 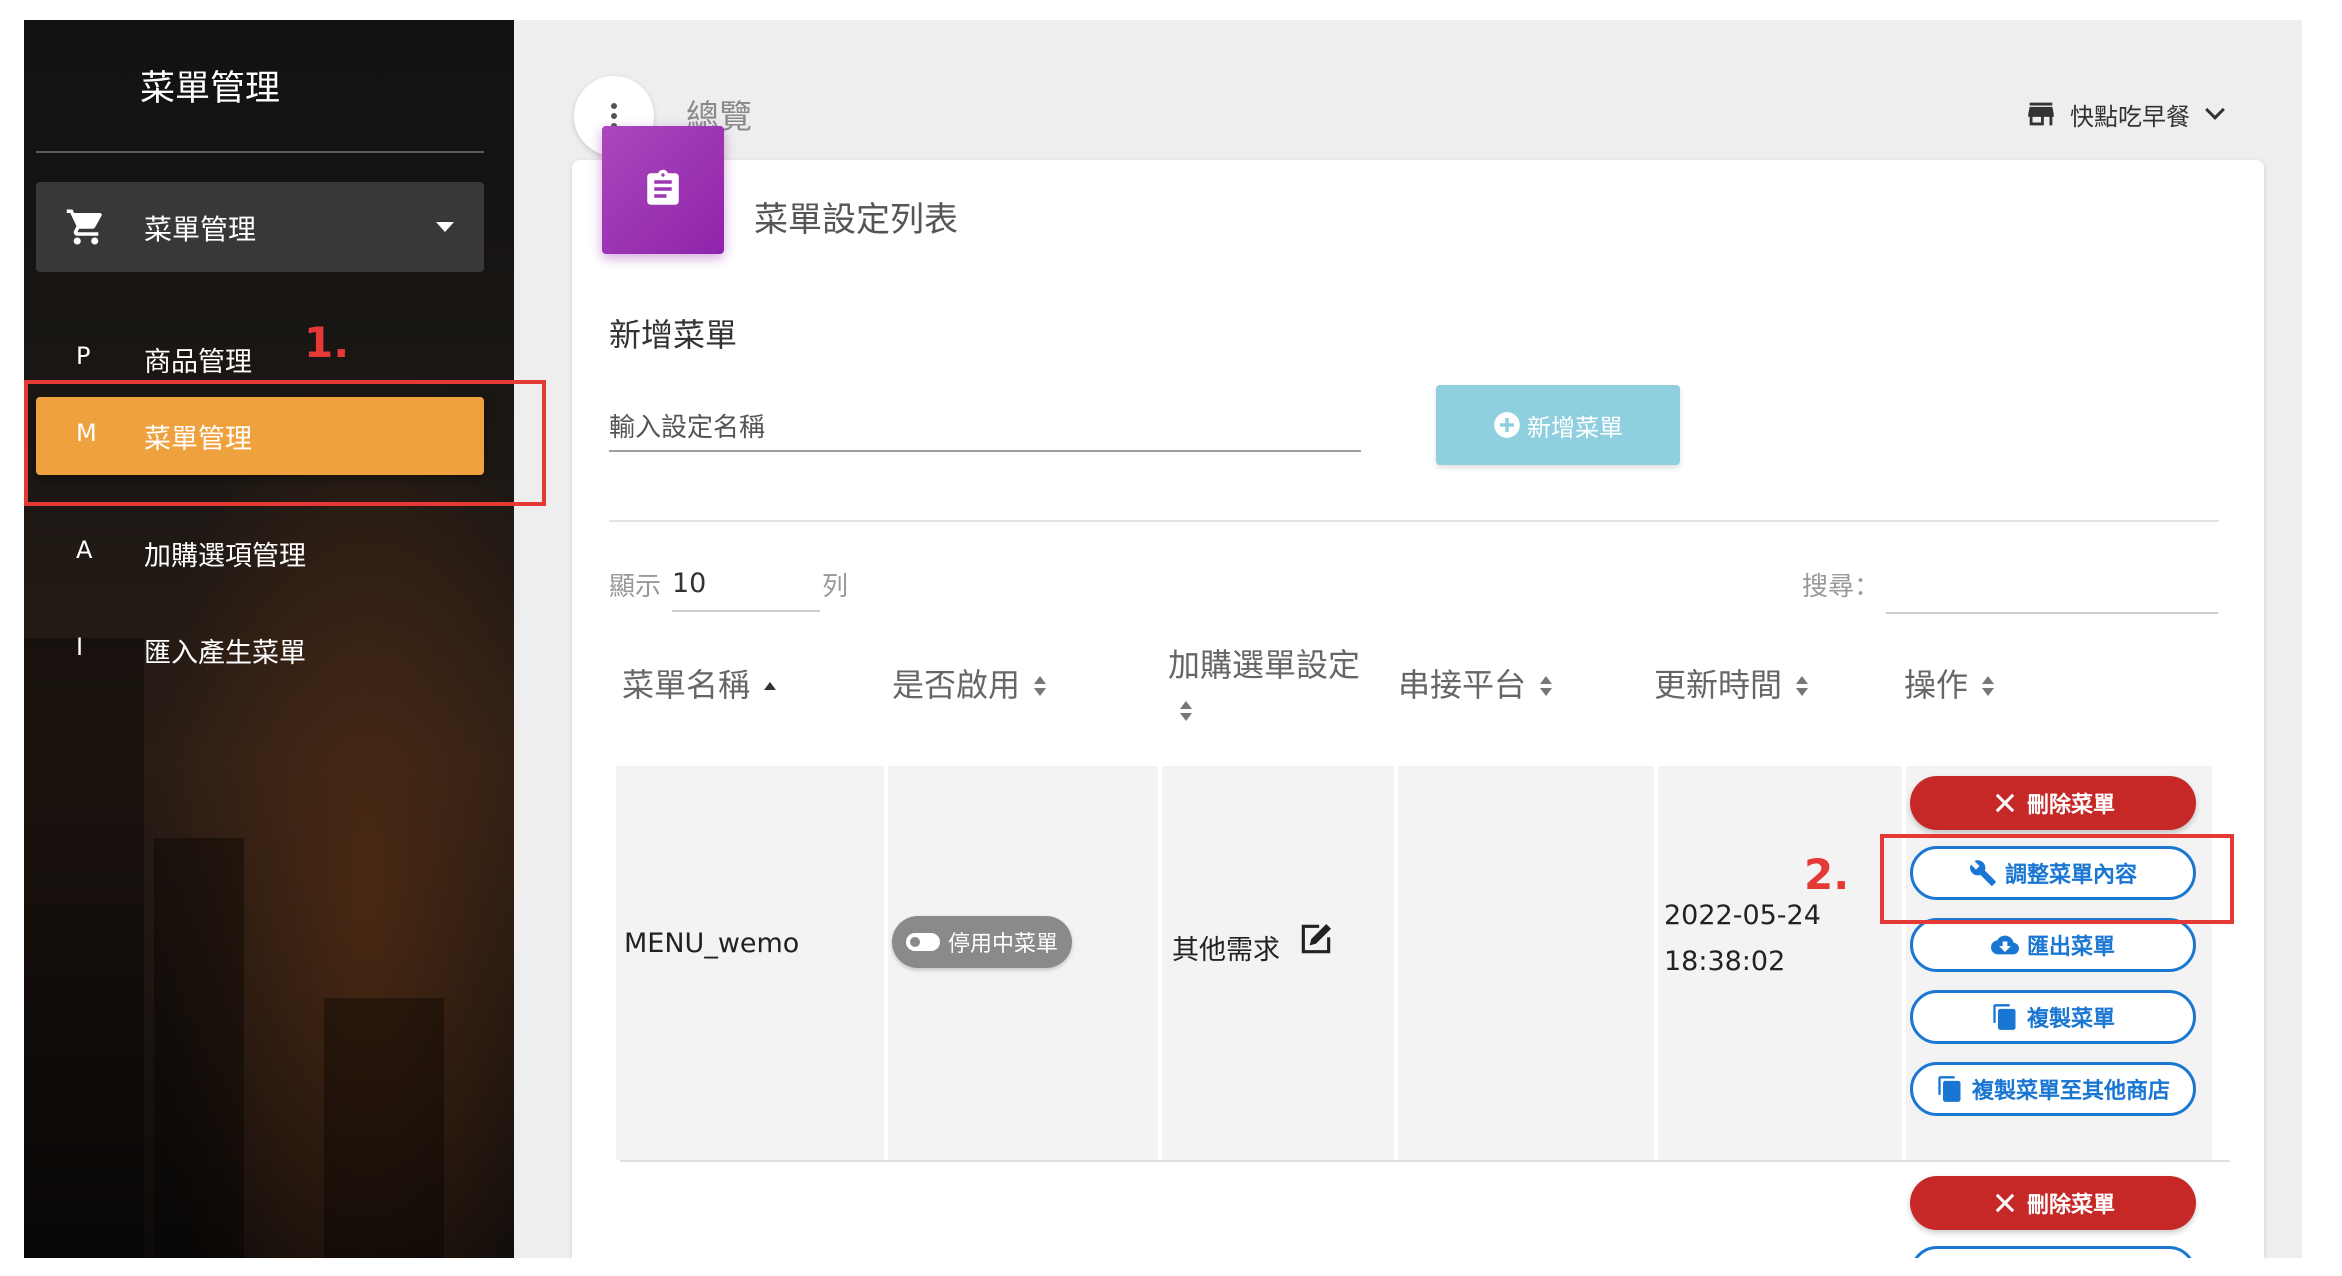 I want to click on export-menu-button: 匯出菜單, so click(x=2053, y=945).